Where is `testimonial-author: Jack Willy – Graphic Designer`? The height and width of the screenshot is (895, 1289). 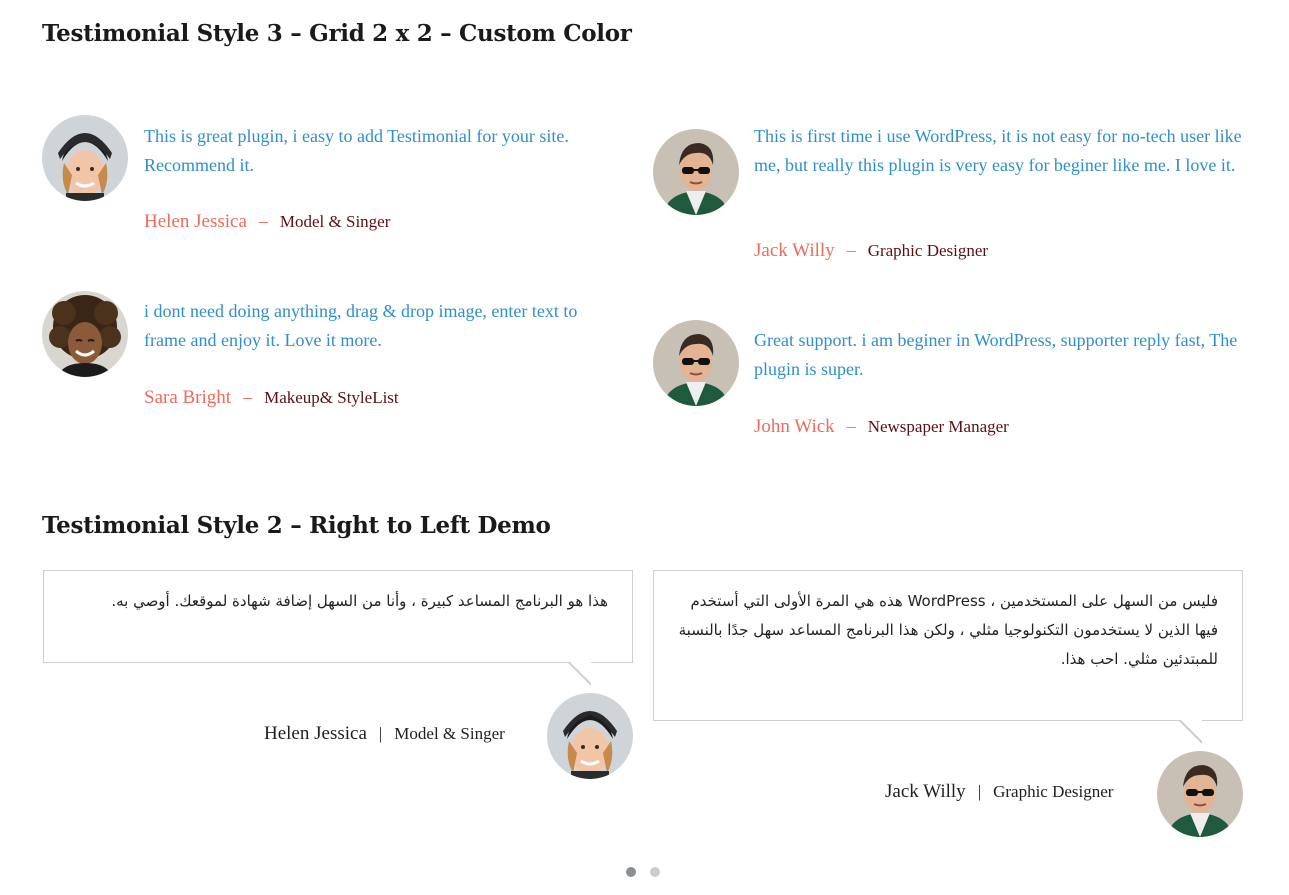 testimonial-author: Jack Willy – Graphic Designer is located at coordinates (871, 251).